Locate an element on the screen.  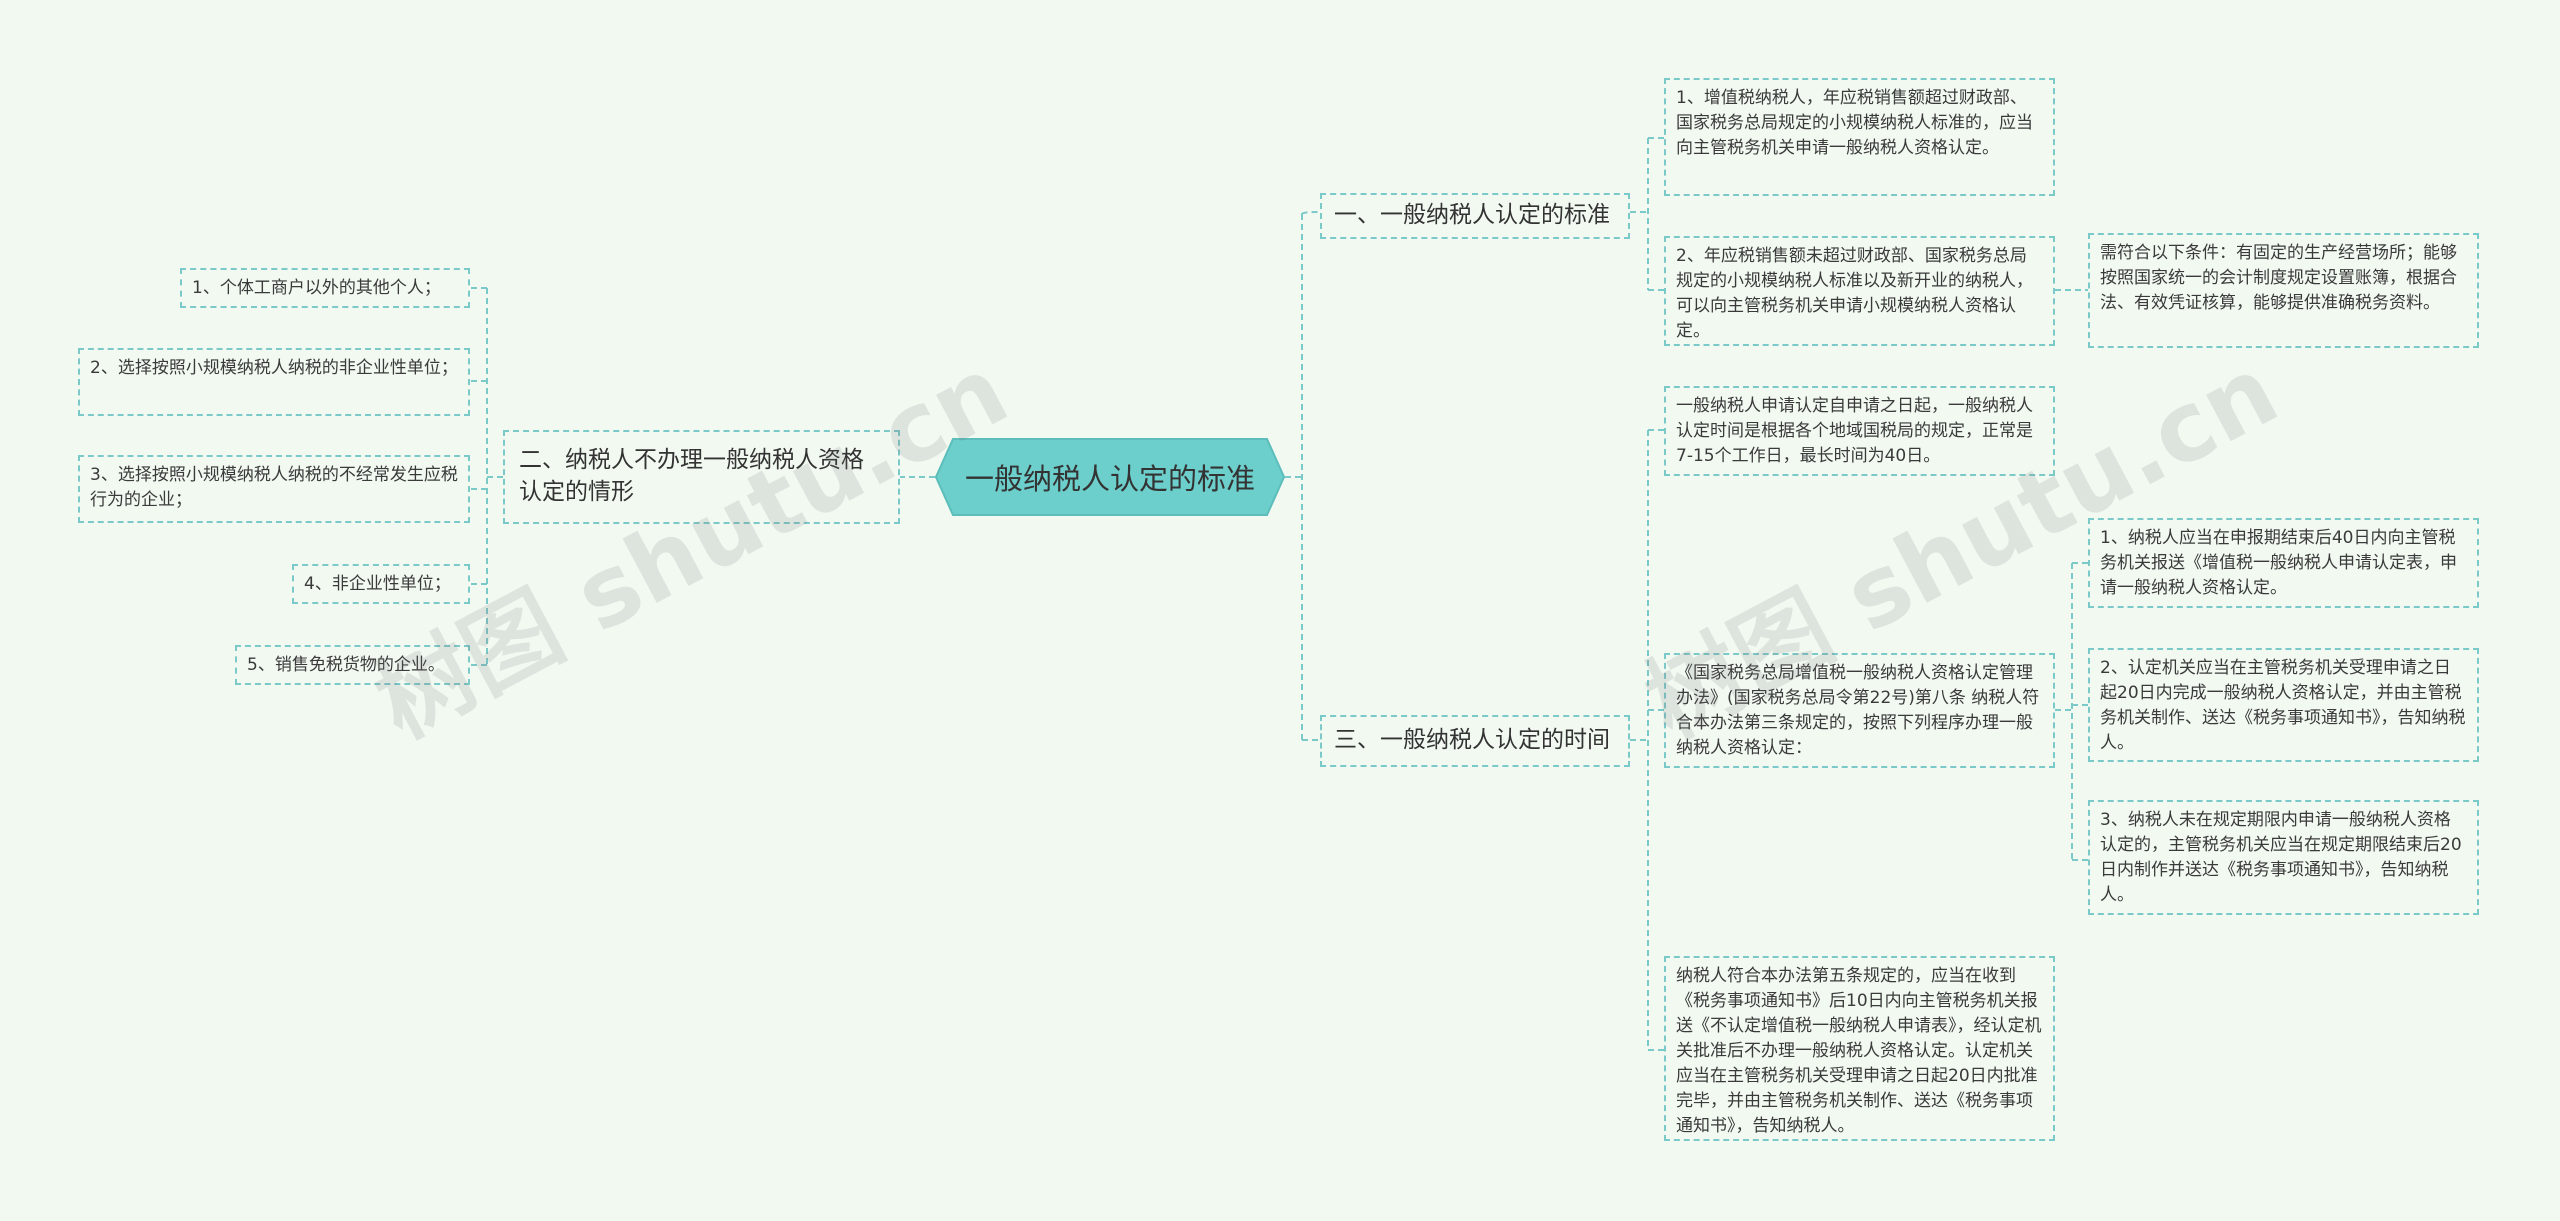
branch-no-application-cases: 二、纳税人不办理一般纳税人资格认定的情形 is located at coordinates (701, 477).